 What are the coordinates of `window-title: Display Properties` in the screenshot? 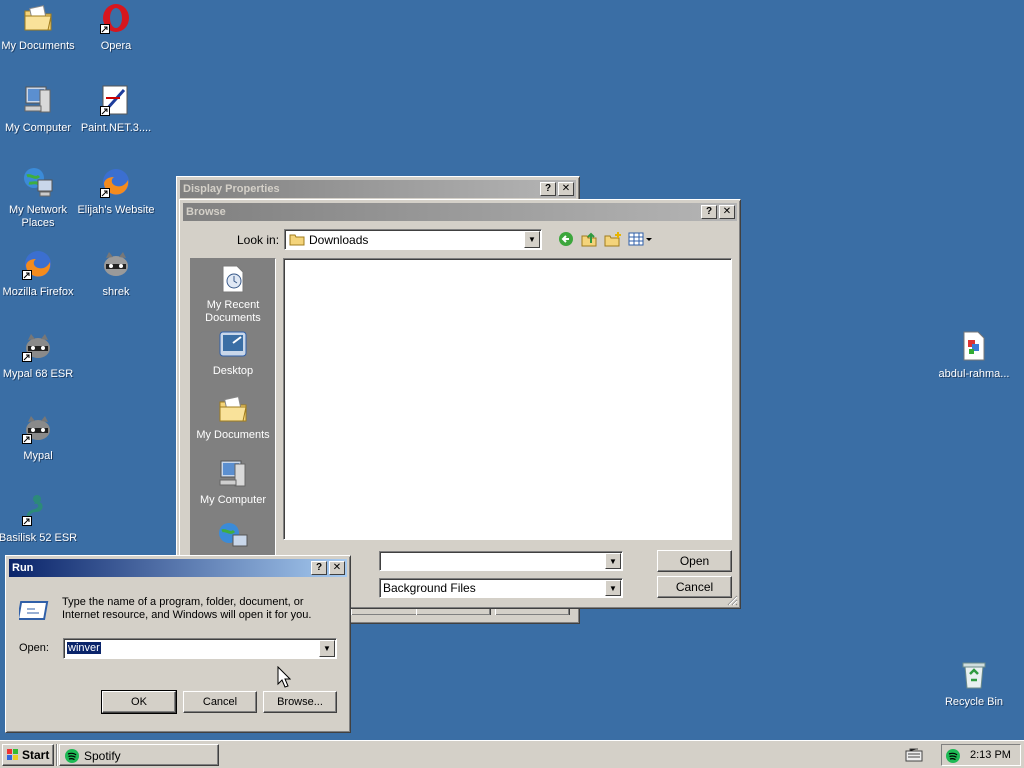 It's located at (231, 189).